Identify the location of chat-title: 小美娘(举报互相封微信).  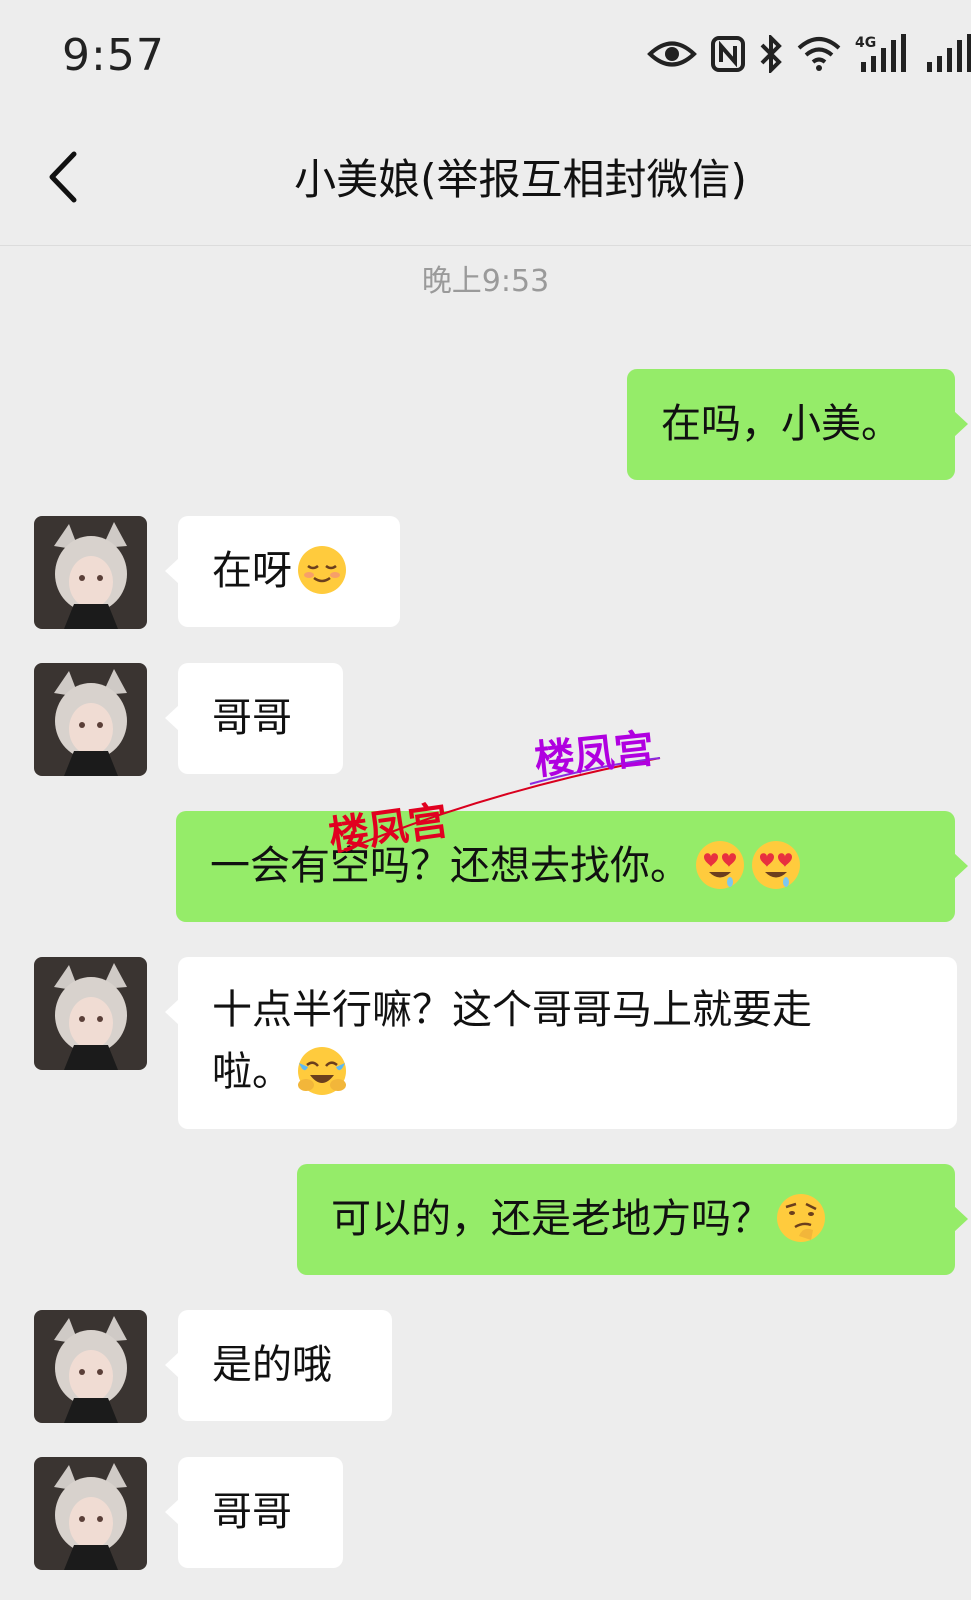
(520, 179).